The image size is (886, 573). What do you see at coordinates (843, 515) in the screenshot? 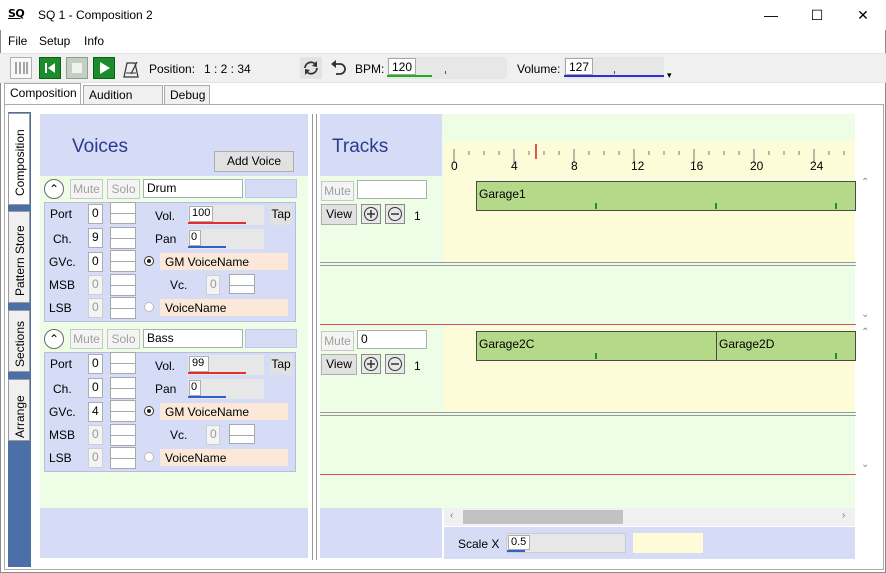
I see `scroll-right-icon: ›` at bounding box center [843, 515].